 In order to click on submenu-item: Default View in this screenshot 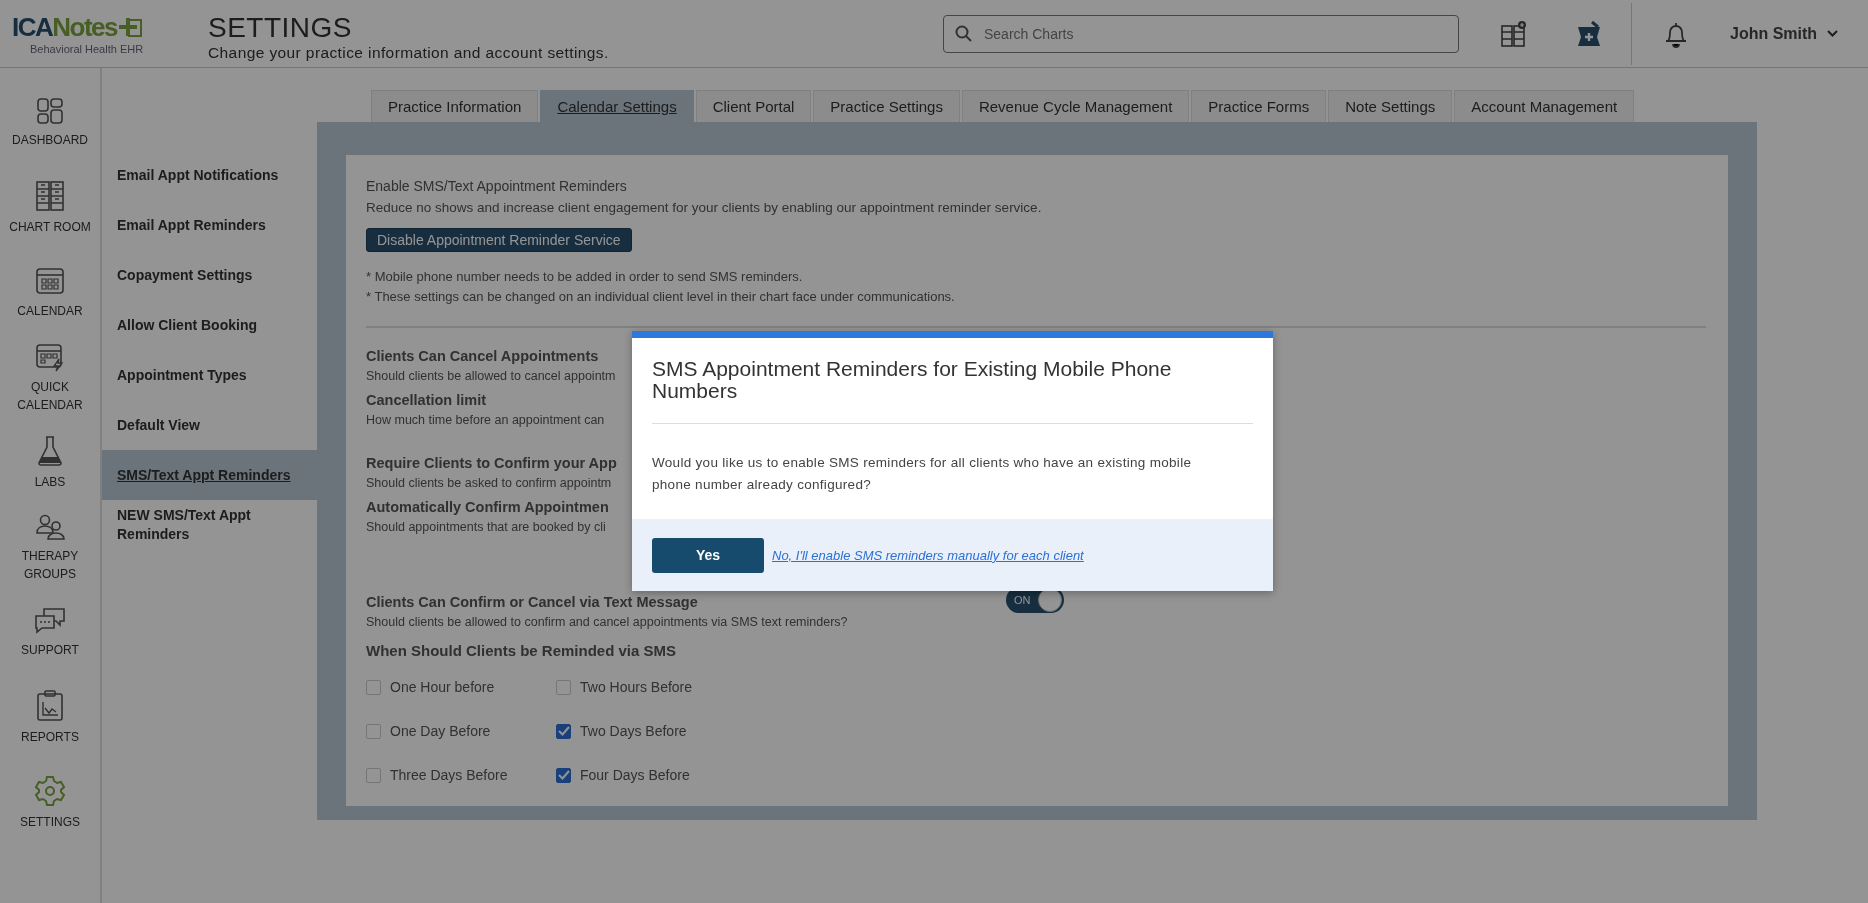, I will do `click(209, 425)`.